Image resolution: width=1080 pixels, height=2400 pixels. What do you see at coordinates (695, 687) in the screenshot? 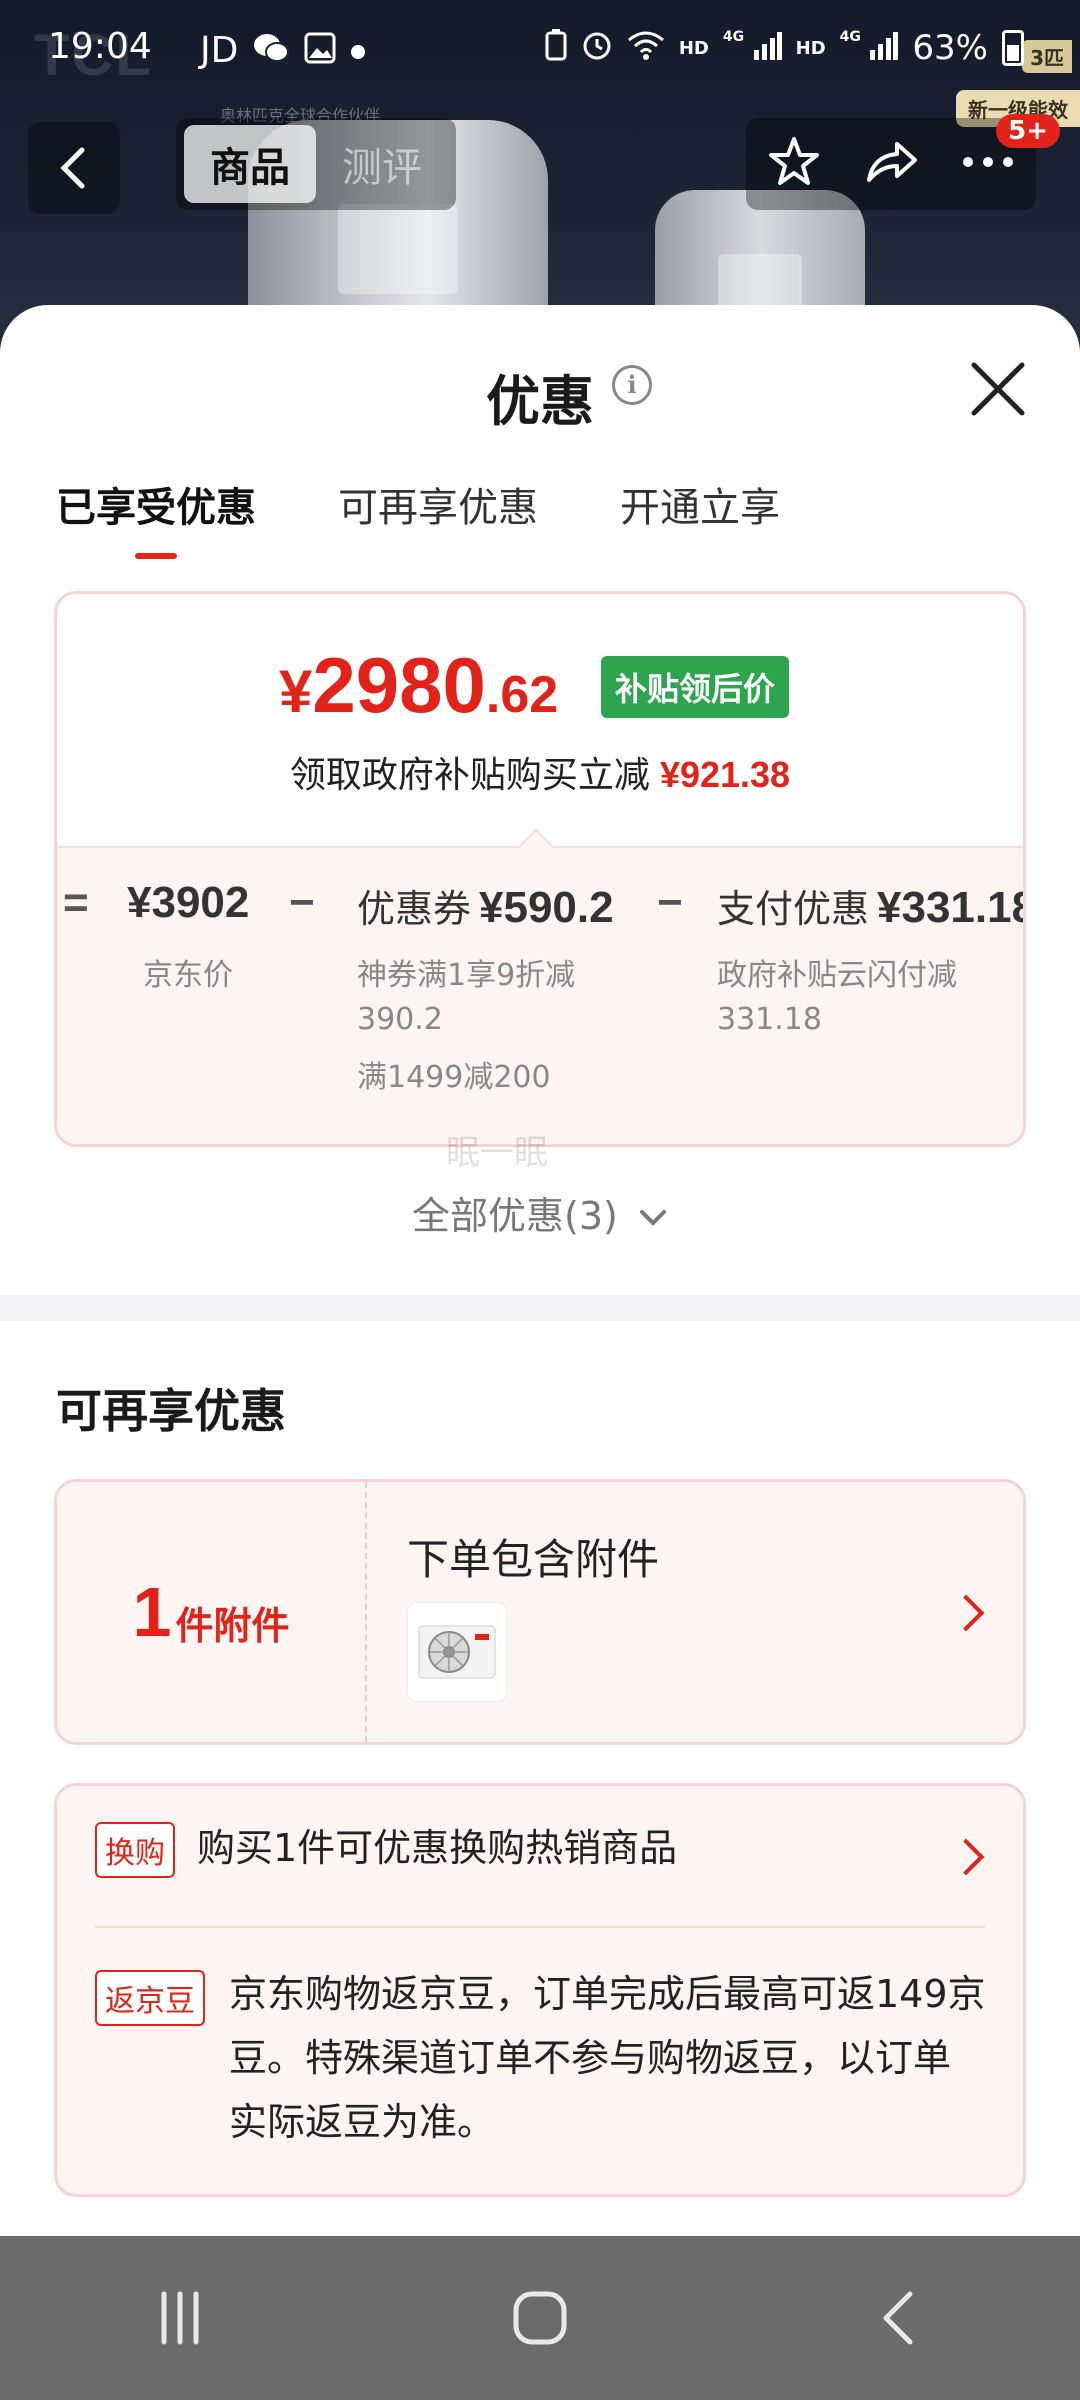
I see `subsidy-price-tag: 补贴领后价` at bounding box center [695, 687].